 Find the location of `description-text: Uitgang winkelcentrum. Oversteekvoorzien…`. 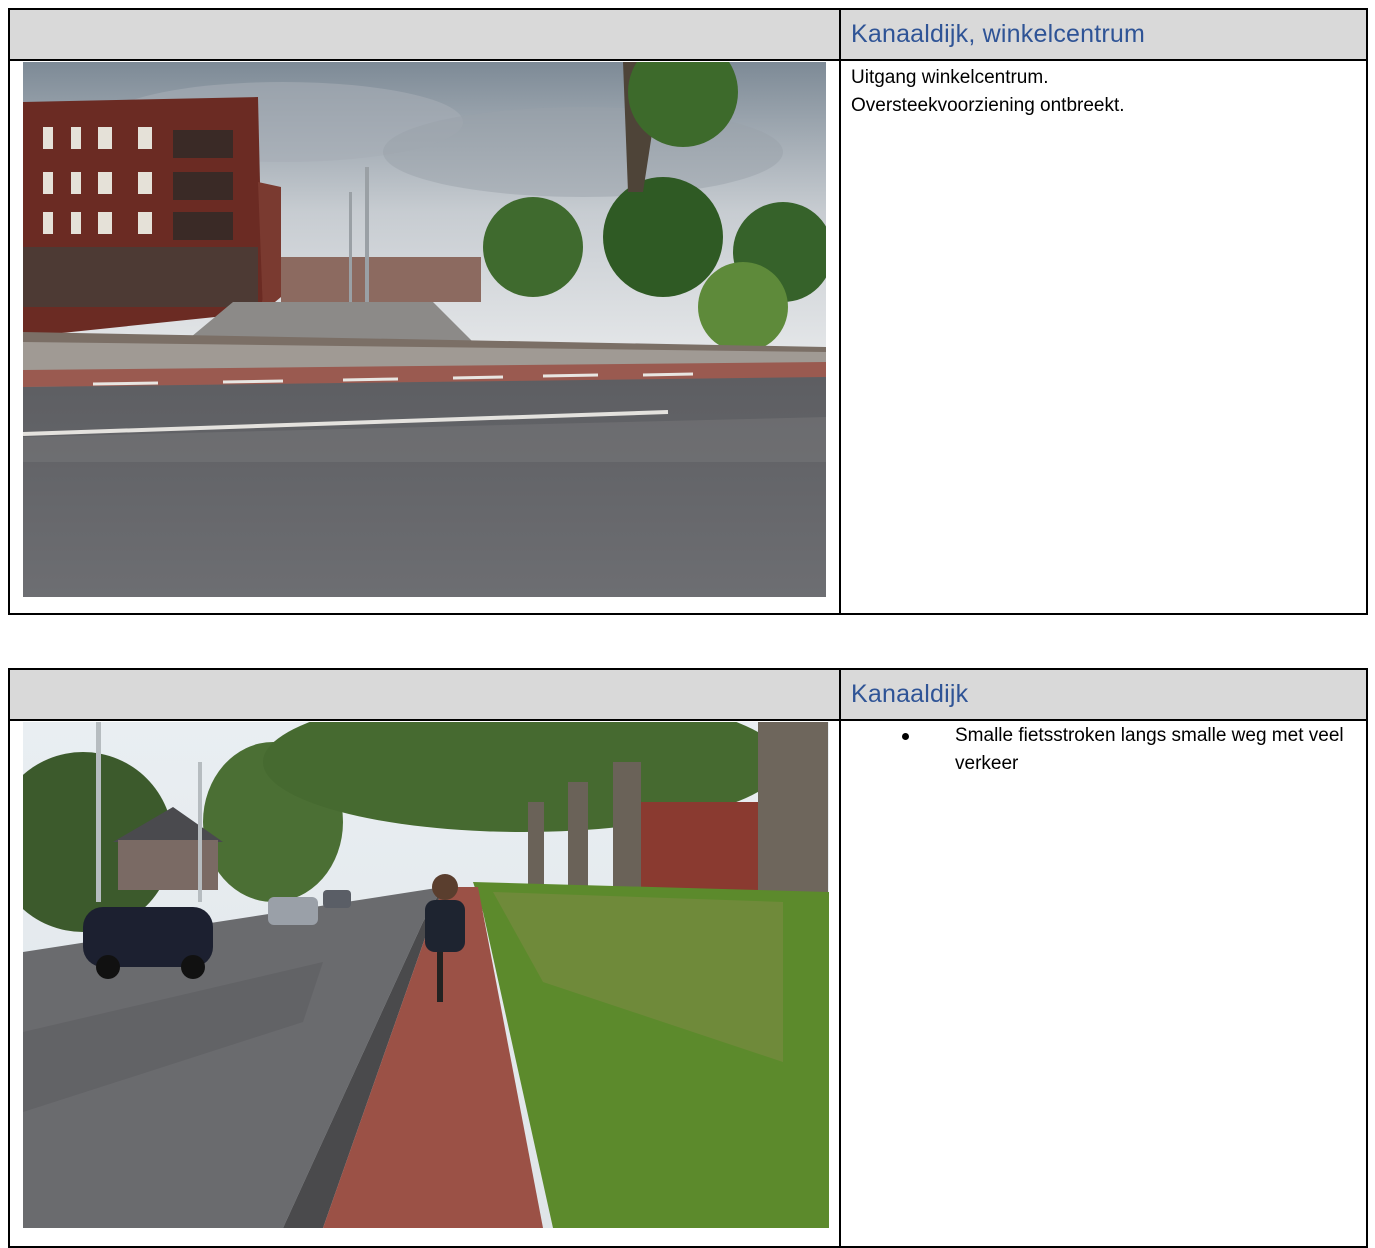

description-text: Uitgang winkelcentrum. Oversteekvoorzien… is located at coordinates (988, 92).